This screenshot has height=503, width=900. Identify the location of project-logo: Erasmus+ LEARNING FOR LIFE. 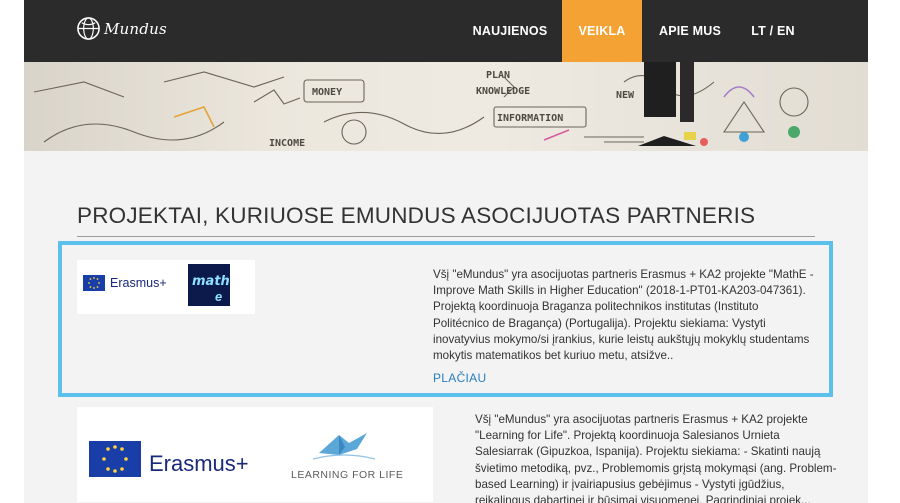
(255, 454).